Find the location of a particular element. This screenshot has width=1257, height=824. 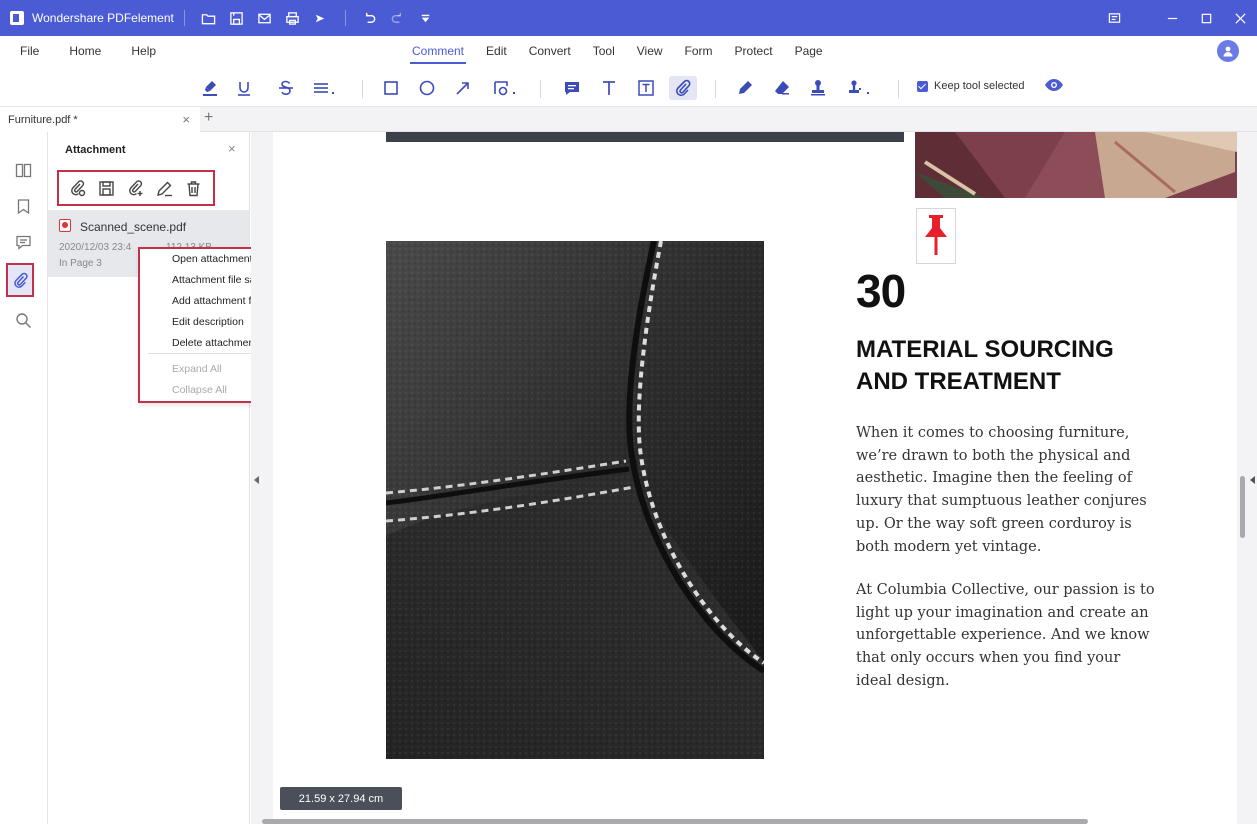

app-name: Wondershare PDFelement is located at coordinates (103, 18).